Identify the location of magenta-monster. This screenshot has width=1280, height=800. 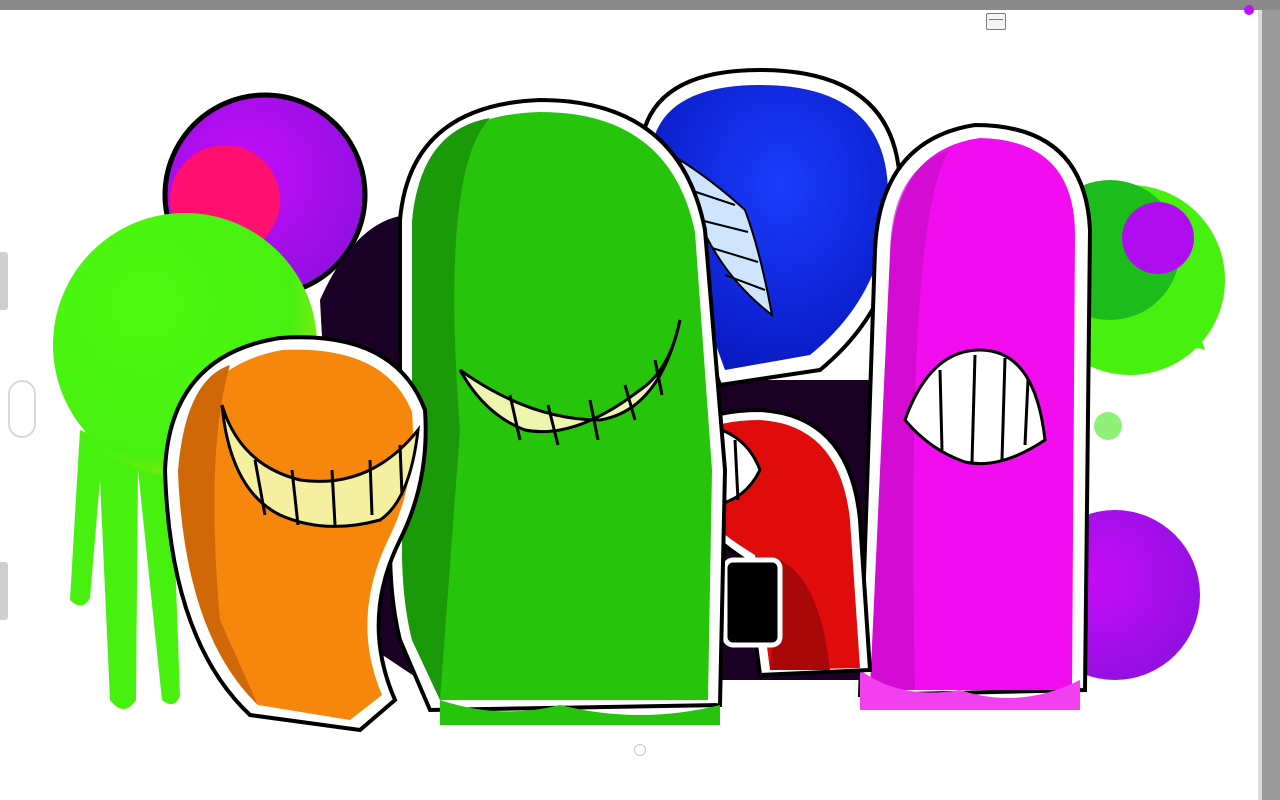
(975, 416).